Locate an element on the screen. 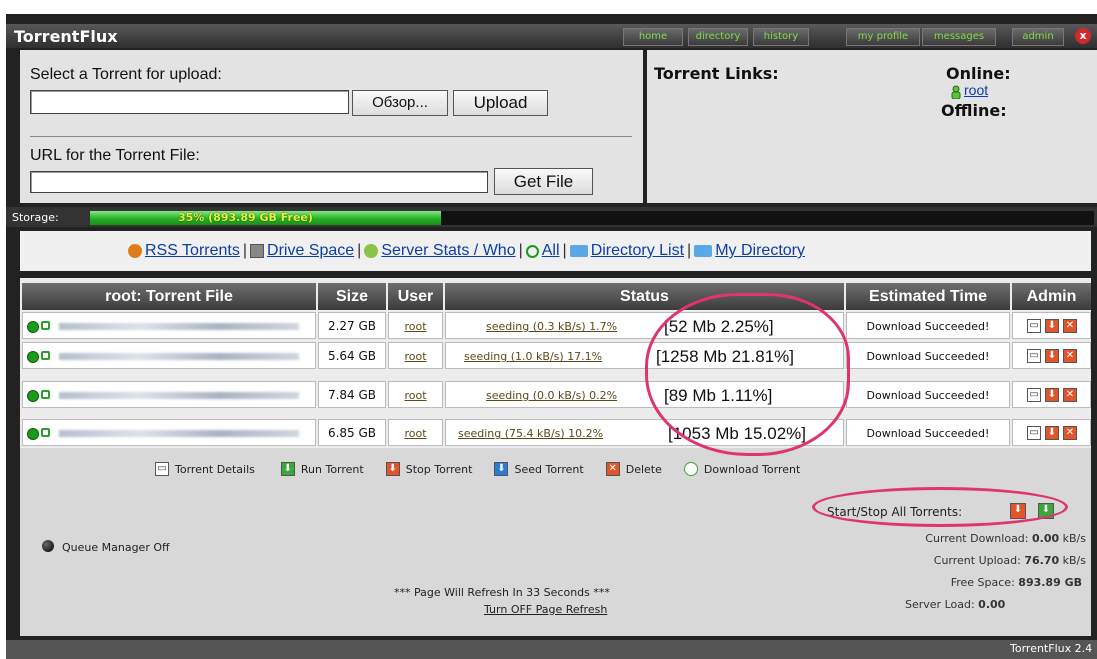  nav-admin: admin is located at coordinates (1038, 37).